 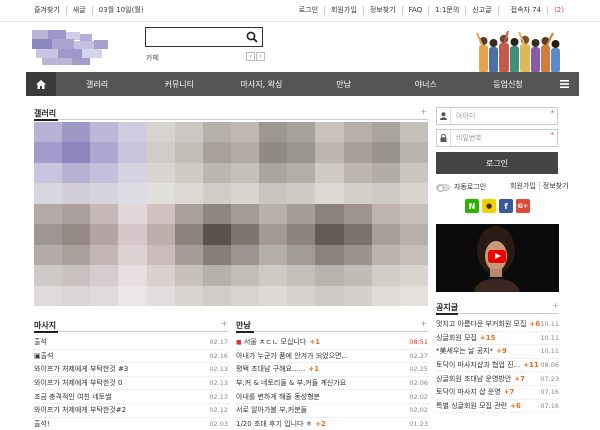 What do you see at coordinates (332, 411) in the screenshot?
I see `list-item: 서로 알아가볼 부,커분들 02.02` at bounding box center [332, 411].